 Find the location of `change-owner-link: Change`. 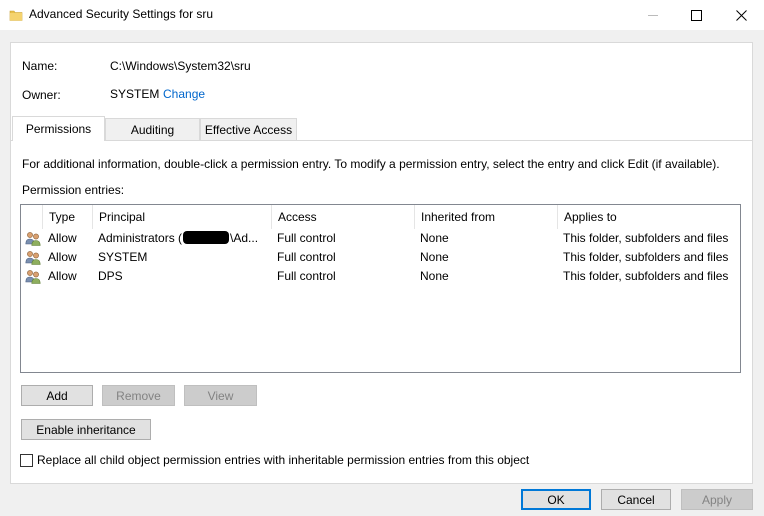

change-owner-link: Change is located at coordinates (184, 94).